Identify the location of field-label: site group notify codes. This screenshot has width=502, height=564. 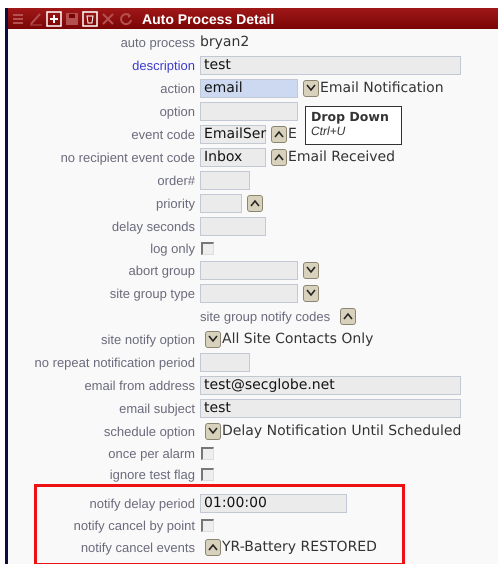
(265, 316).